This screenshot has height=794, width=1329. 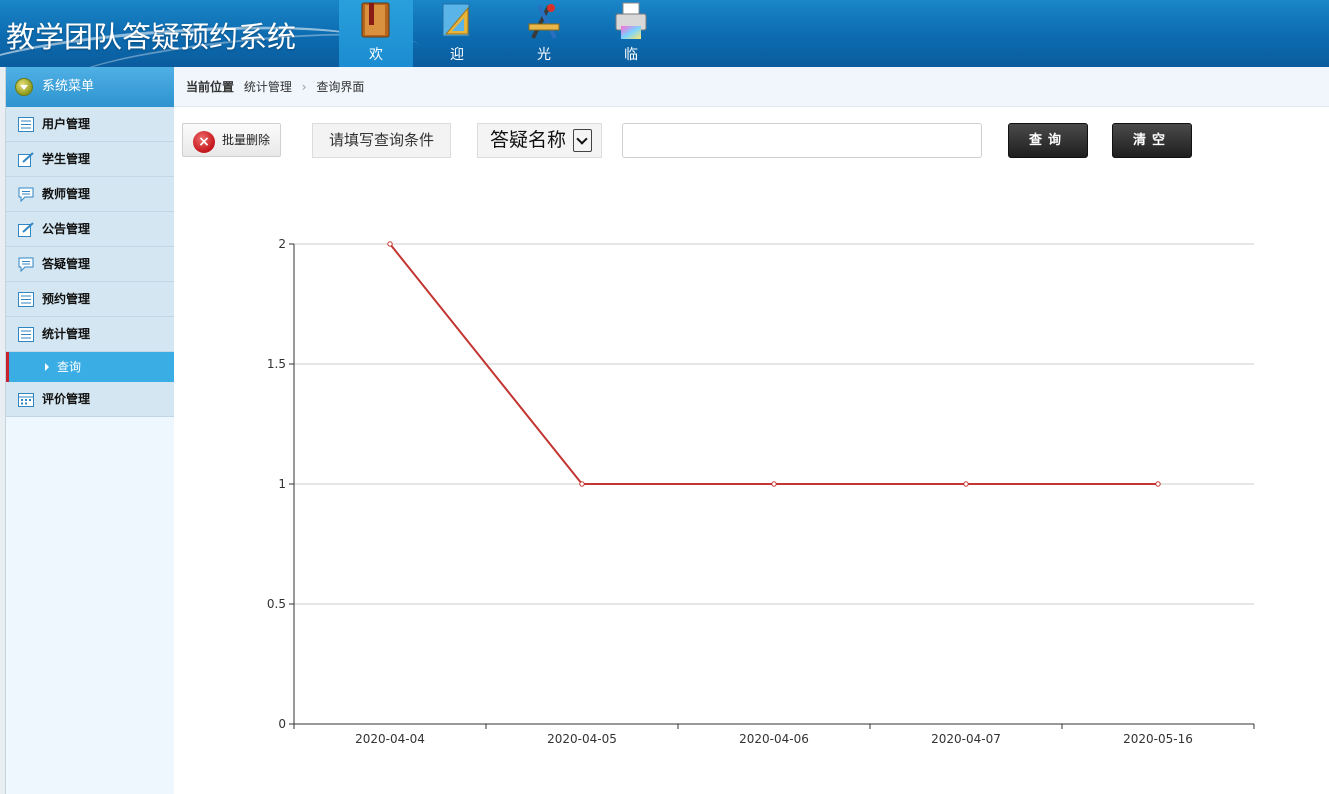 What do you see at coordinates (268, 87) in the screenshot?
I see `breadcrumb-item: 统计管理` at bounding box center [268, 87].